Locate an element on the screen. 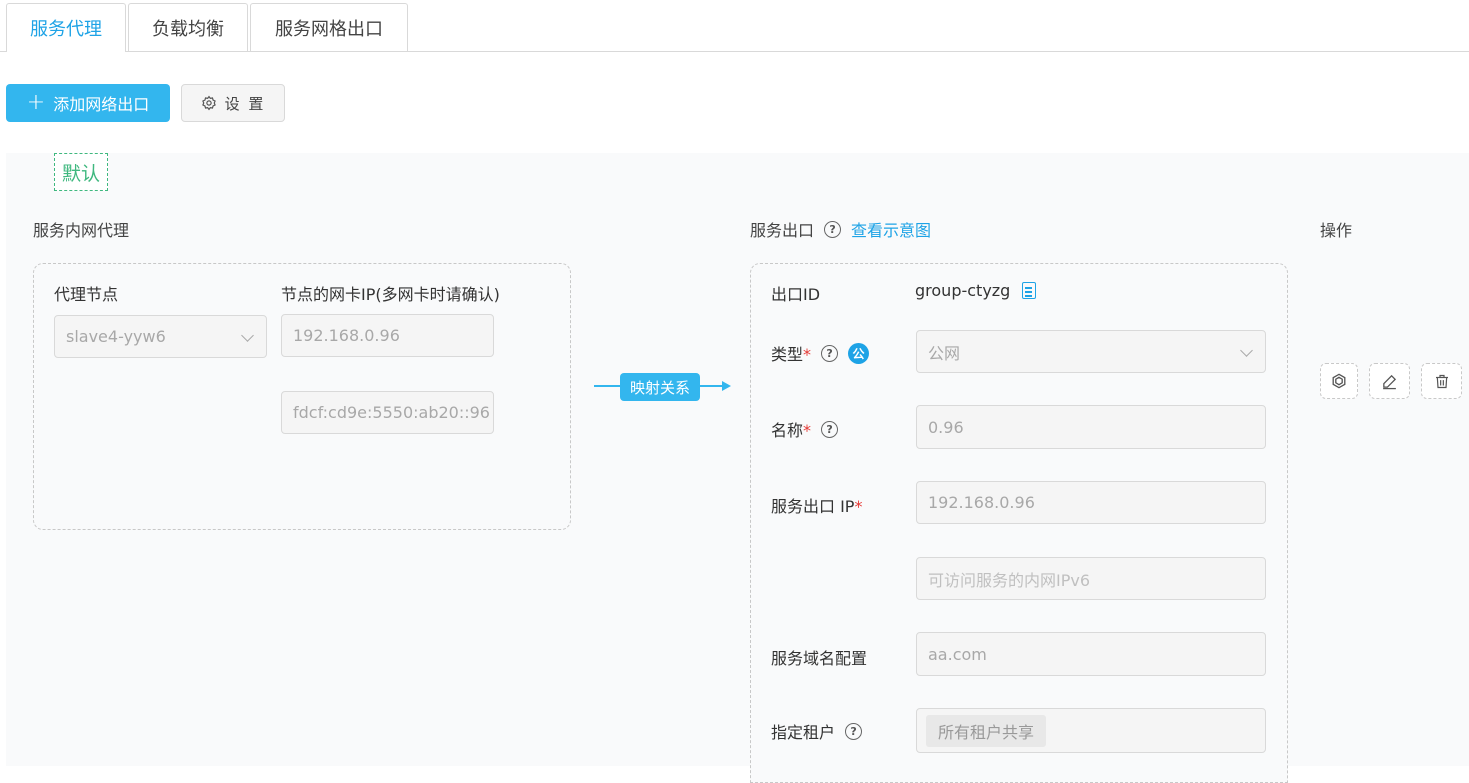 The height and width of the screenshot is (783, 1469). tenant-label-row: 指定租户 ? is located at coordinates (817, 731).